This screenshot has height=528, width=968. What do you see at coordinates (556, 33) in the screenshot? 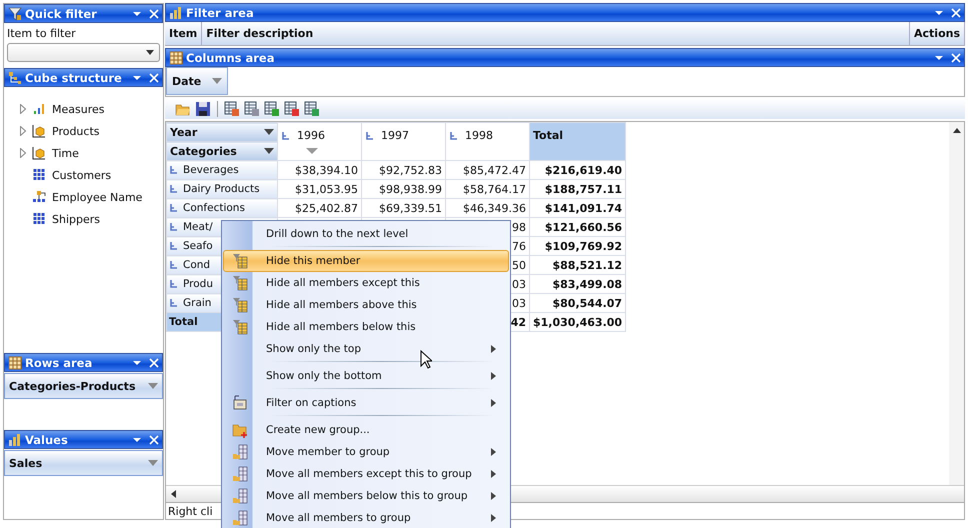
I see `column-header: Filter description` at bounding box center [556, 33].